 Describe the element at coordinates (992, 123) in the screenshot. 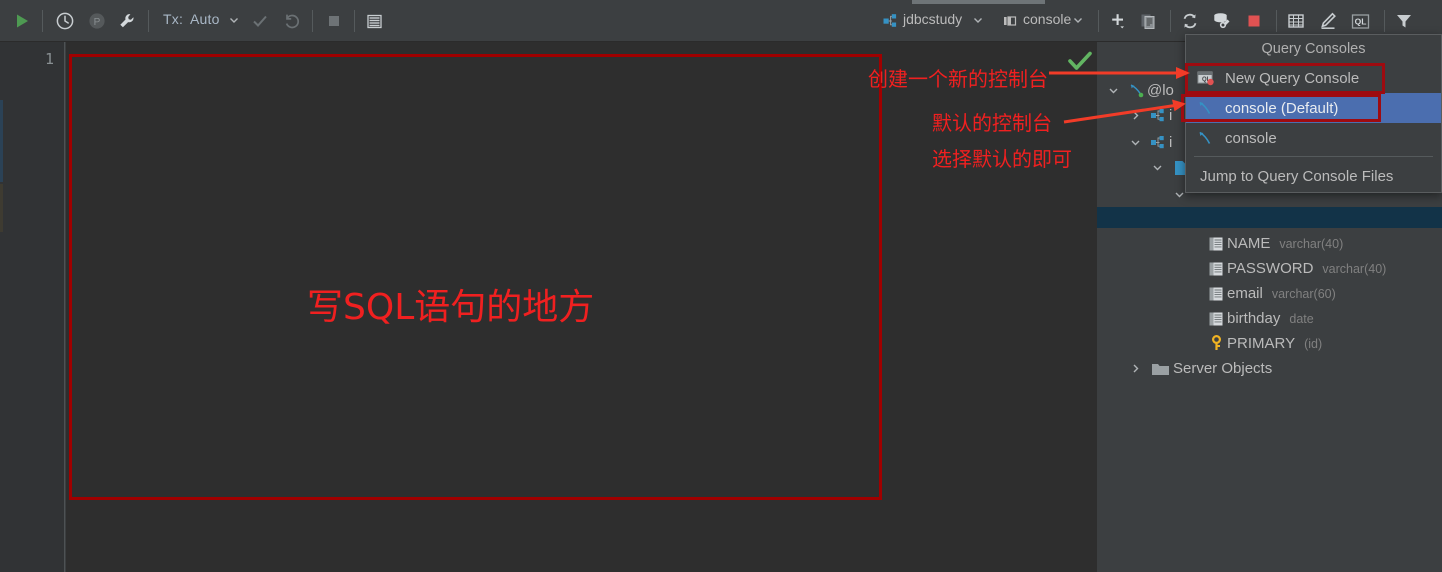

I see `annotation-default-console: 默认的控制台` at that location.